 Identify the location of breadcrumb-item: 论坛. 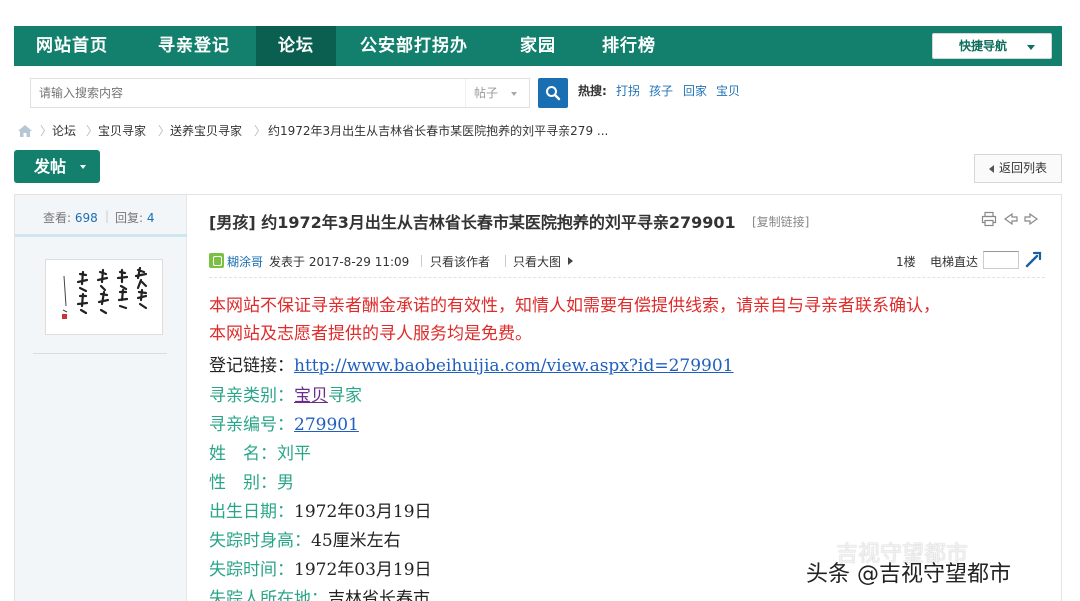
(64, 130).